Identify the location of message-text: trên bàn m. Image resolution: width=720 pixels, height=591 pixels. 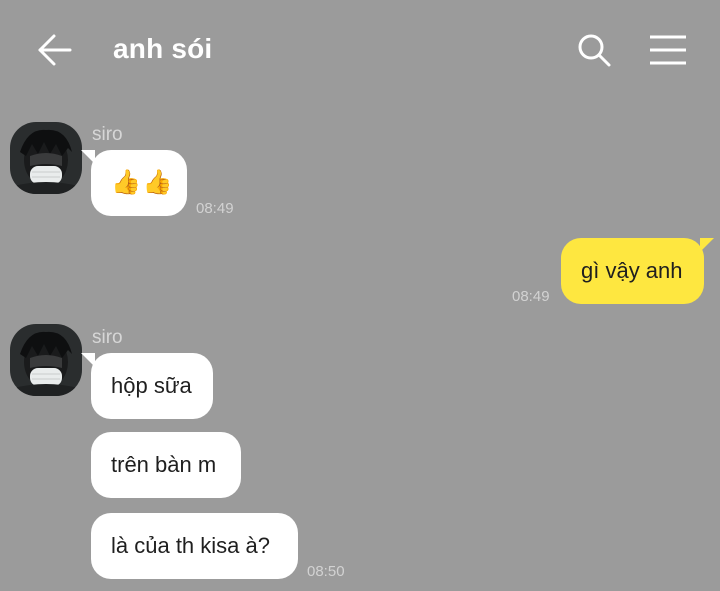
(164, 464).